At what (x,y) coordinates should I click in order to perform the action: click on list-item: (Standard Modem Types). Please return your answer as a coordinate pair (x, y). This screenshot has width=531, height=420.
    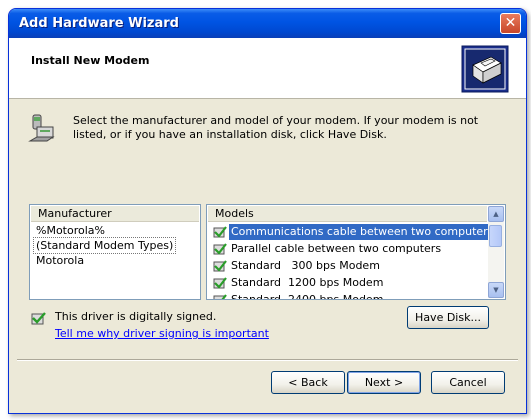
    Looking at the image, I should click on (104, 245).